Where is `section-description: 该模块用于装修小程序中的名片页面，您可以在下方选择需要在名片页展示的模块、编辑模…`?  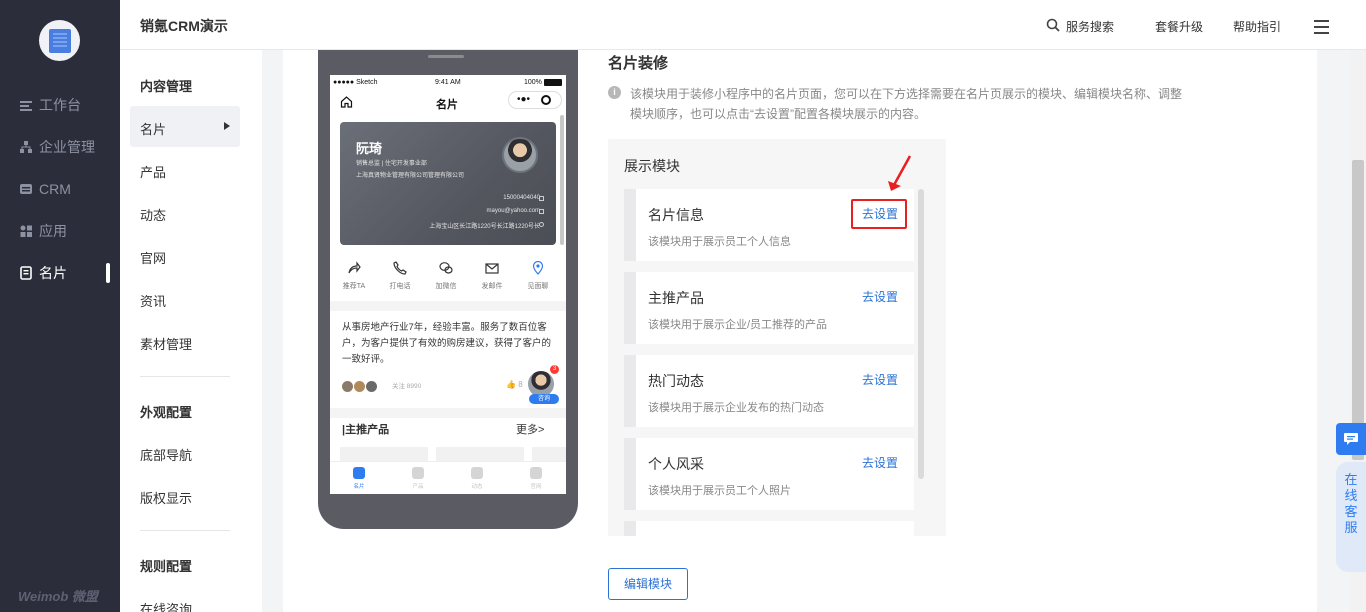 section-description: 该模块用于装修小程序中的名片页面，您可以在下方选择需要在名片页展示的模块、编辑模… is located at coordinates (906, 104).